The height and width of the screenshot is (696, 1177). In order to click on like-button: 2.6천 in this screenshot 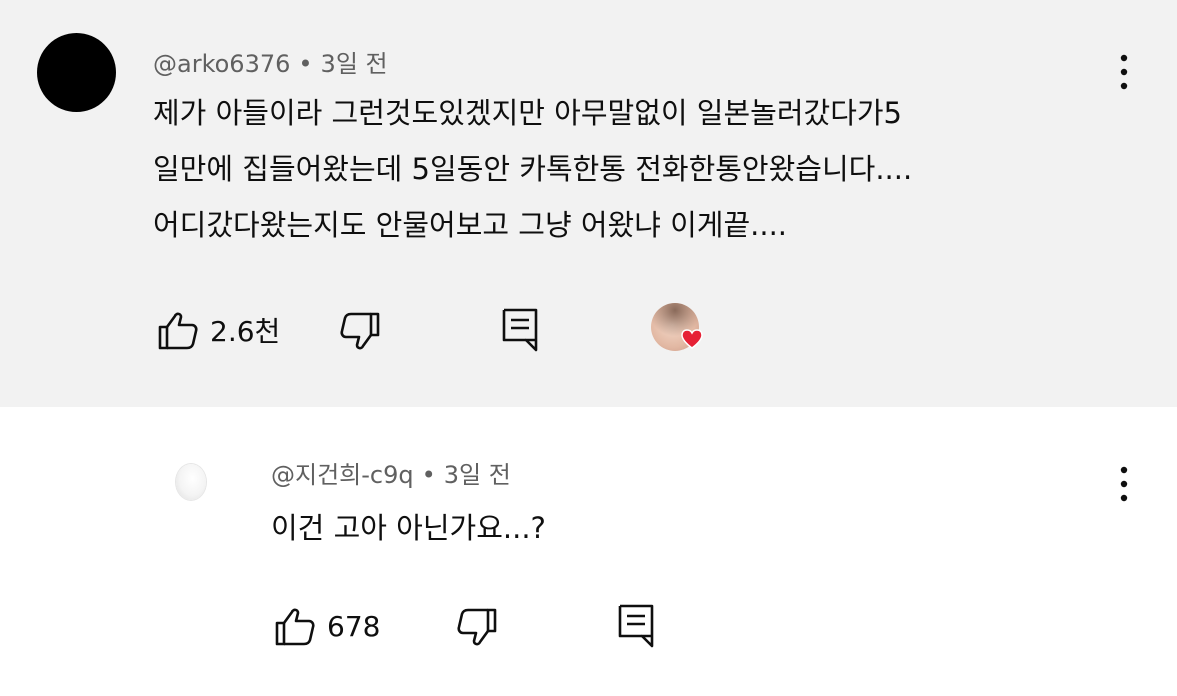, I will do `click(218, 330)`.